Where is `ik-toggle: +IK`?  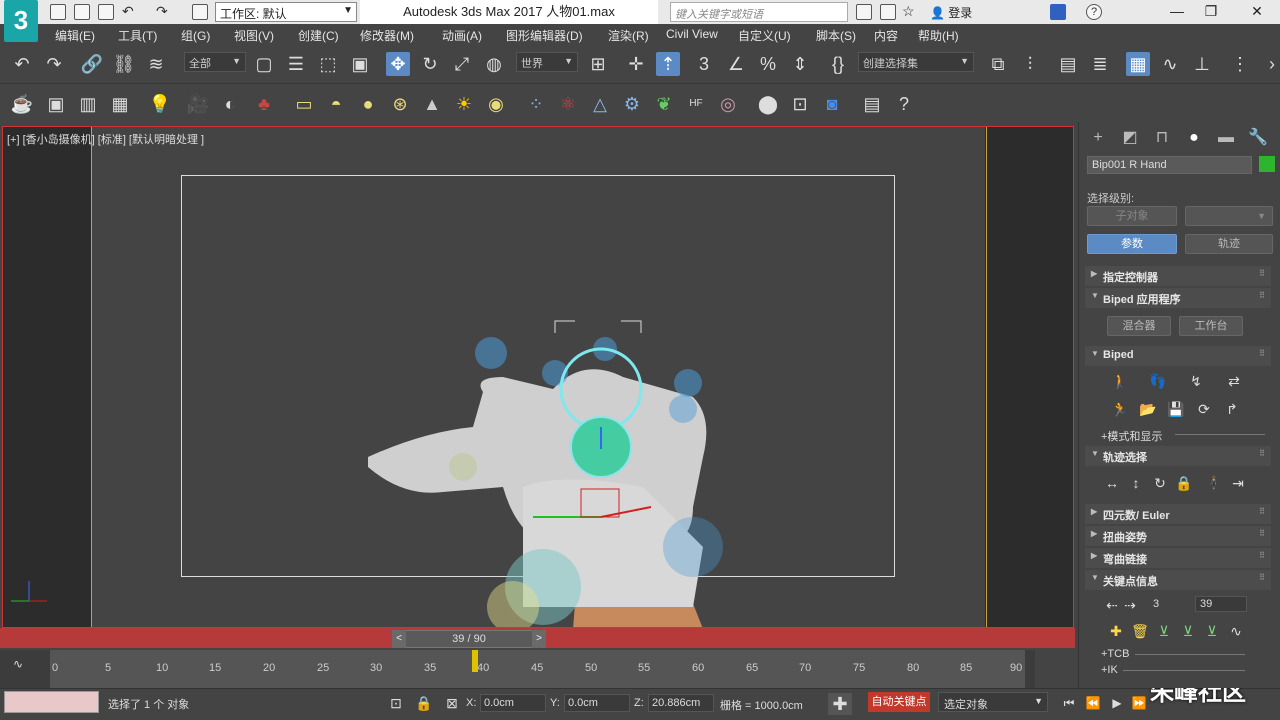
ik-toggle: +IK is located at coordinates (1109, 670).